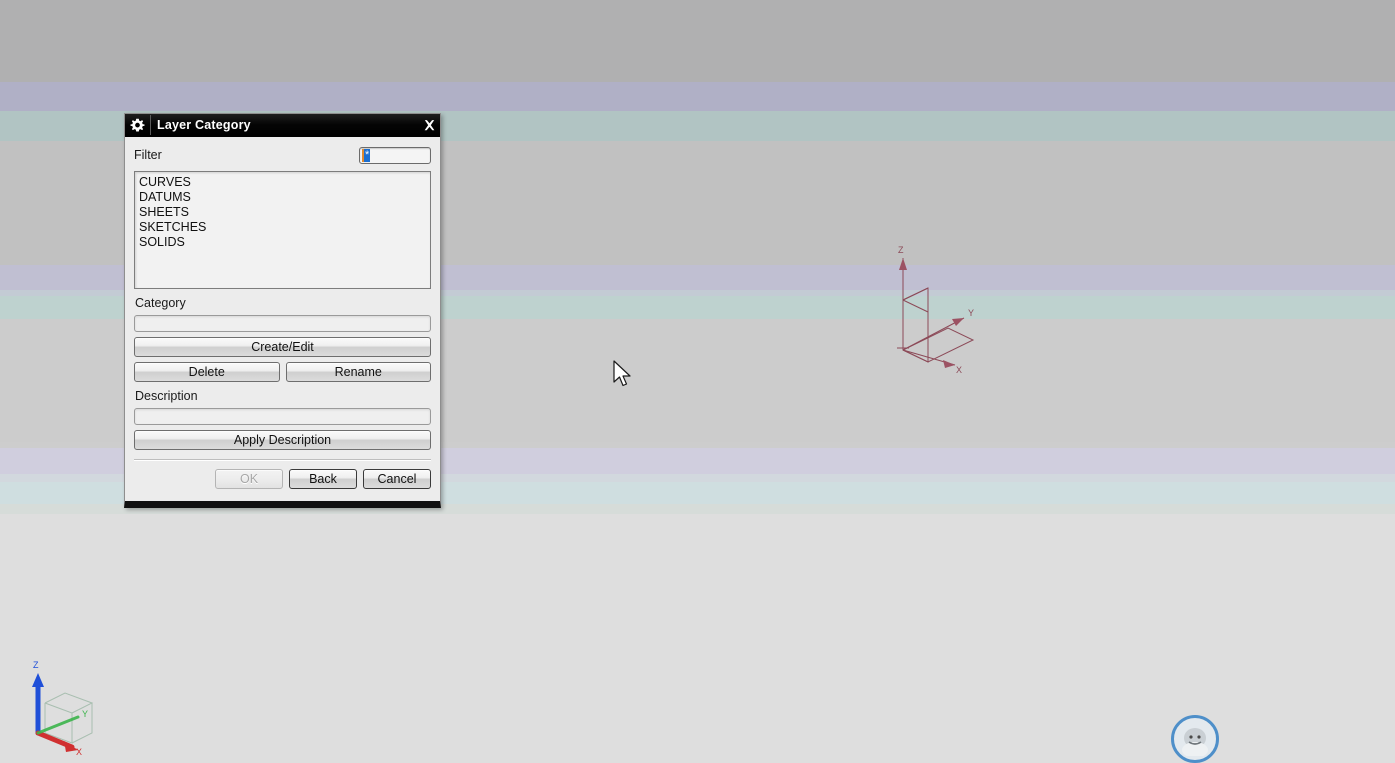  What do you see at coordinates (429, 125) in the screenshot?
I see `close-icon` at bounding box center [429, 125].